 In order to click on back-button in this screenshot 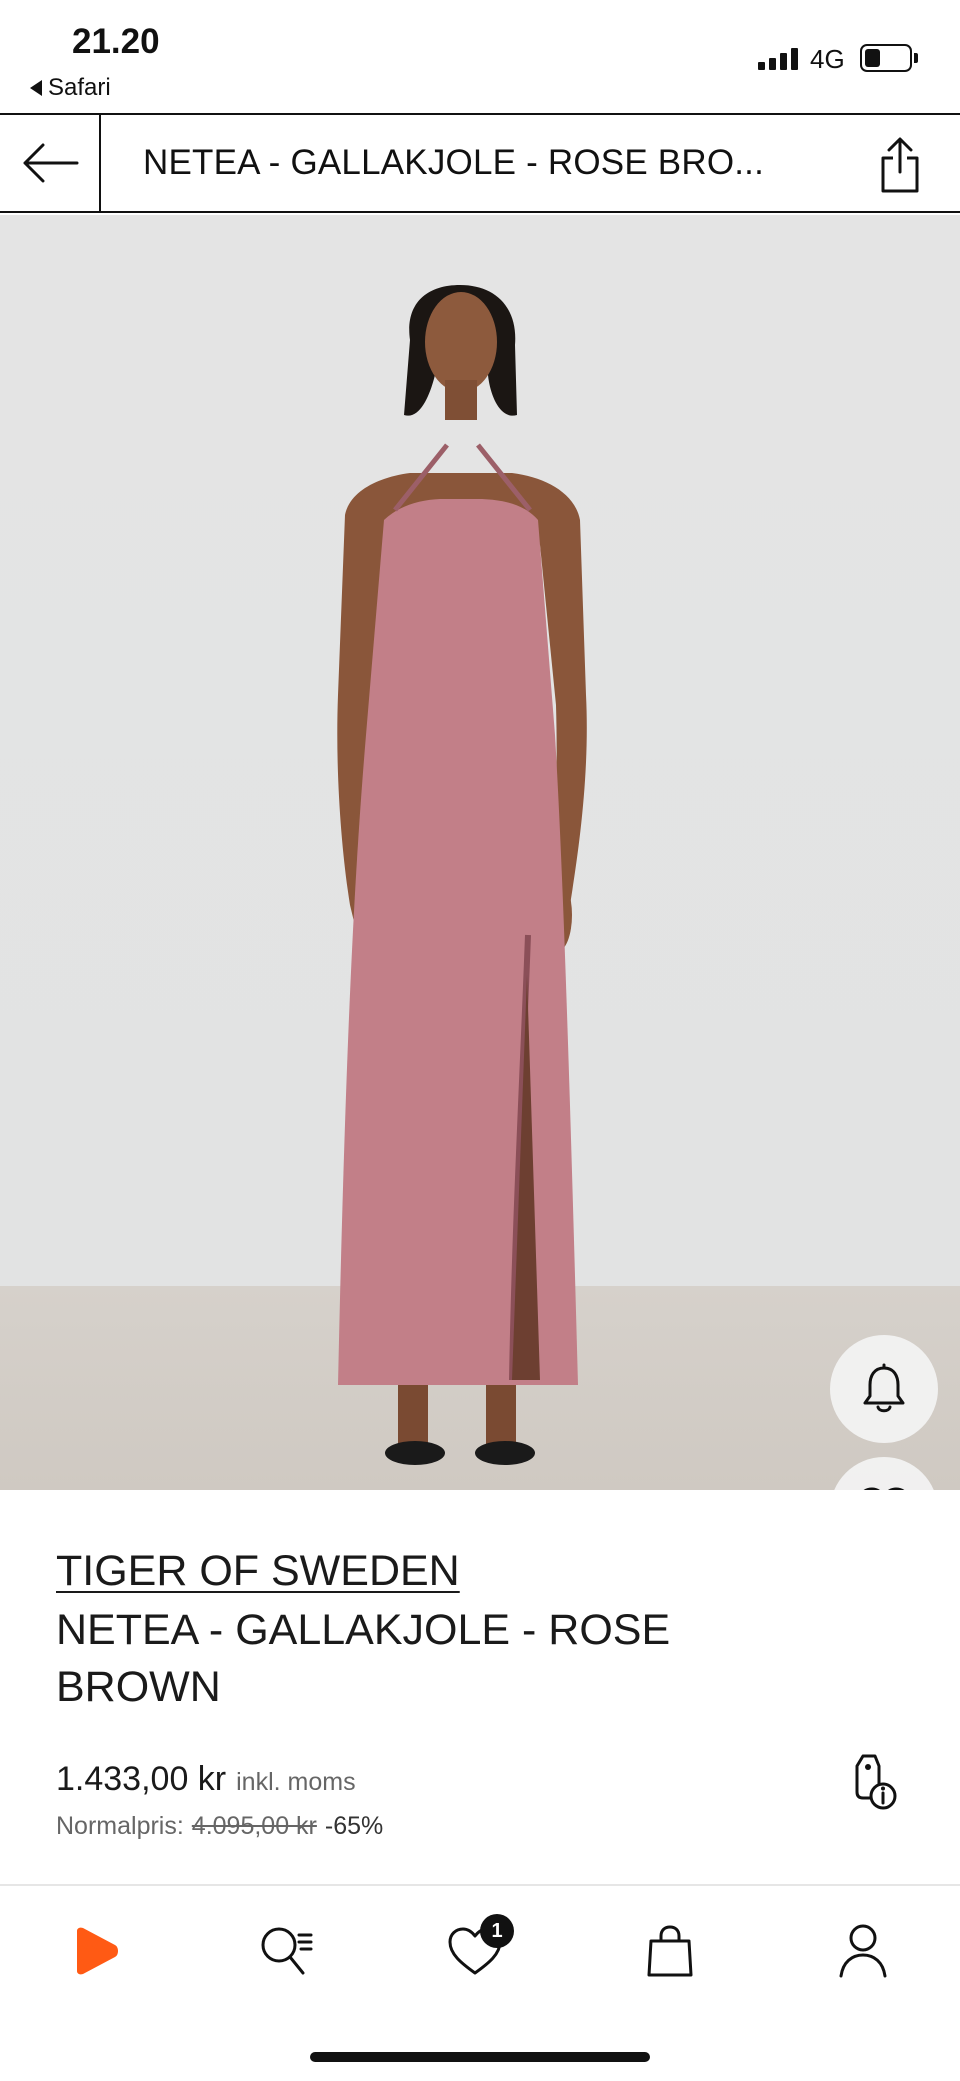, I will do `click(50, 163)`.